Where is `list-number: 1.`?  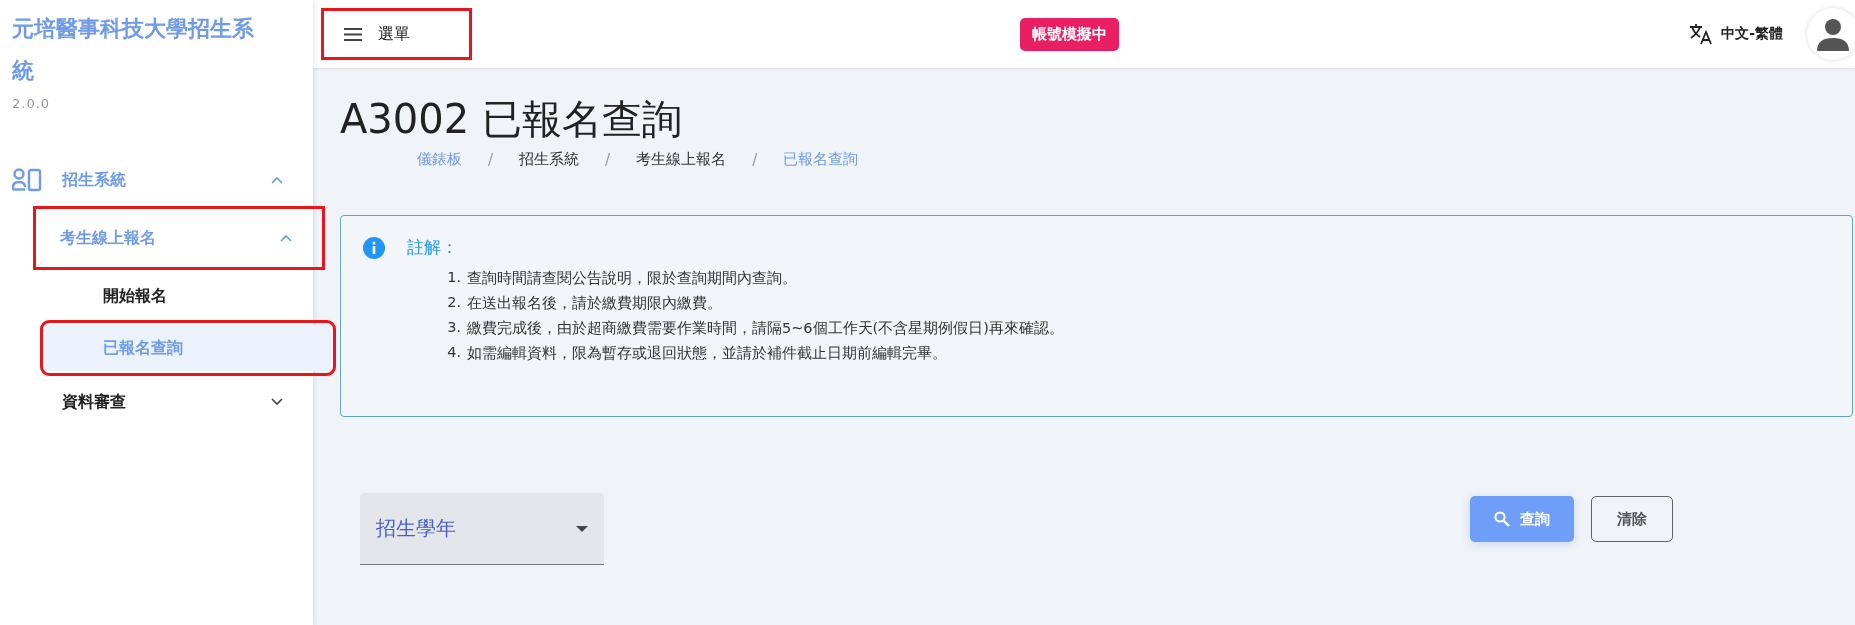 list-number: 1. is located at coordinates (453, 278).